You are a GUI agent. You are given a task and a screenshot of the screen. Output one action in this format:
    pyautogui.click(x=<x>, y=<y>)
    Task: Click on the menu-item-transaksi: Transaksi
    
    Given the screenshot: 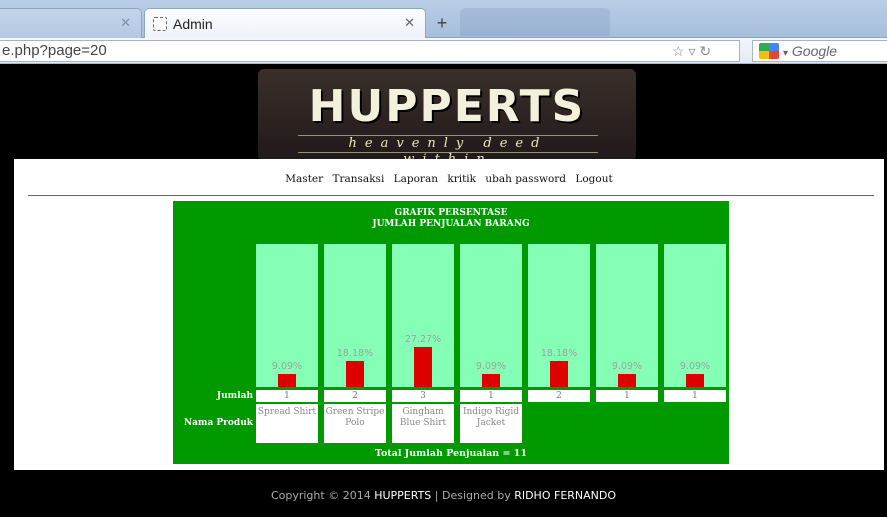 What is the action you would take?
    pyautogui.click(x=359, y=179)
    